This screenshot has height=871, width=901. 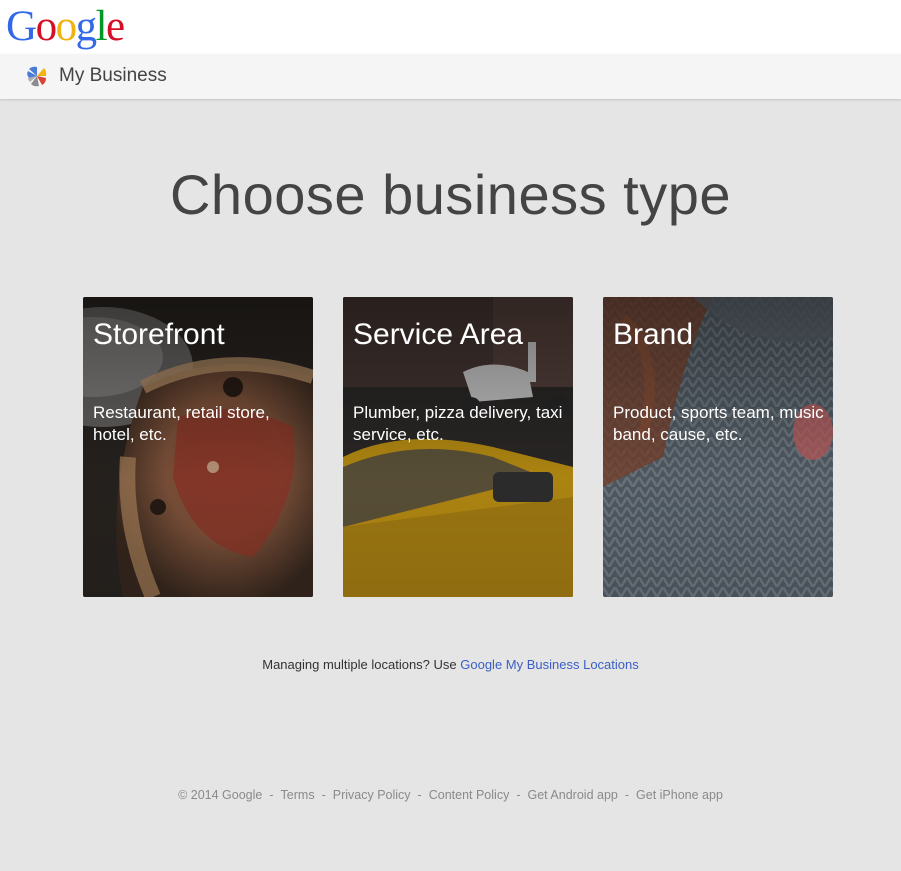 I want to click on brand-title: Brand, so click(x=653, y=334).